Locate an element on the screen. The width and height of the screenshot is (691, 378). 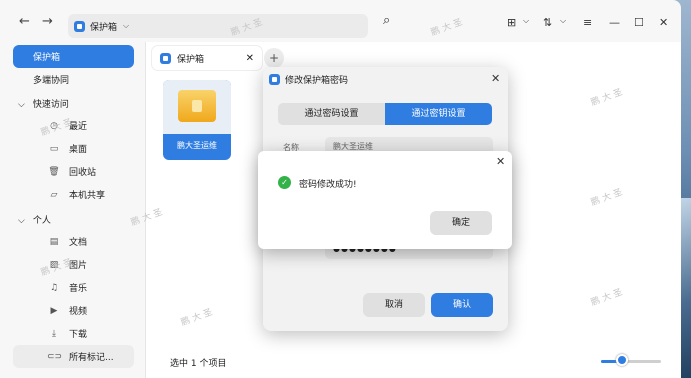
tab-label: 保护箱 is located at coordinates (191, 59).